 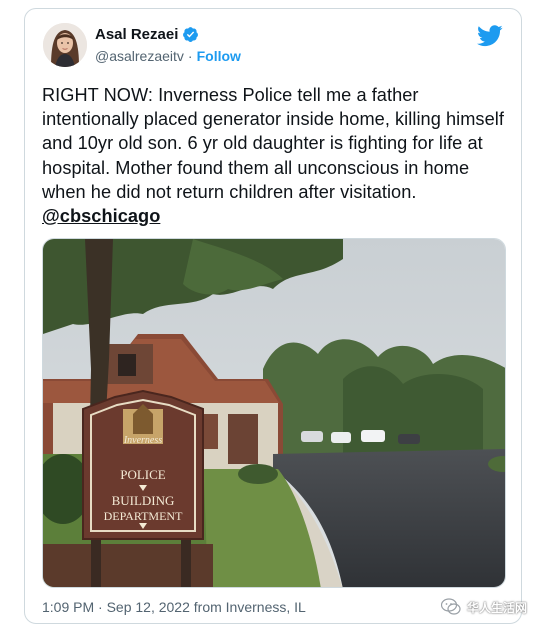 What do you see at coordinates (219, 56) in the screenshot?
I see `follow-button: Follow` at bounding box center [219, 56].